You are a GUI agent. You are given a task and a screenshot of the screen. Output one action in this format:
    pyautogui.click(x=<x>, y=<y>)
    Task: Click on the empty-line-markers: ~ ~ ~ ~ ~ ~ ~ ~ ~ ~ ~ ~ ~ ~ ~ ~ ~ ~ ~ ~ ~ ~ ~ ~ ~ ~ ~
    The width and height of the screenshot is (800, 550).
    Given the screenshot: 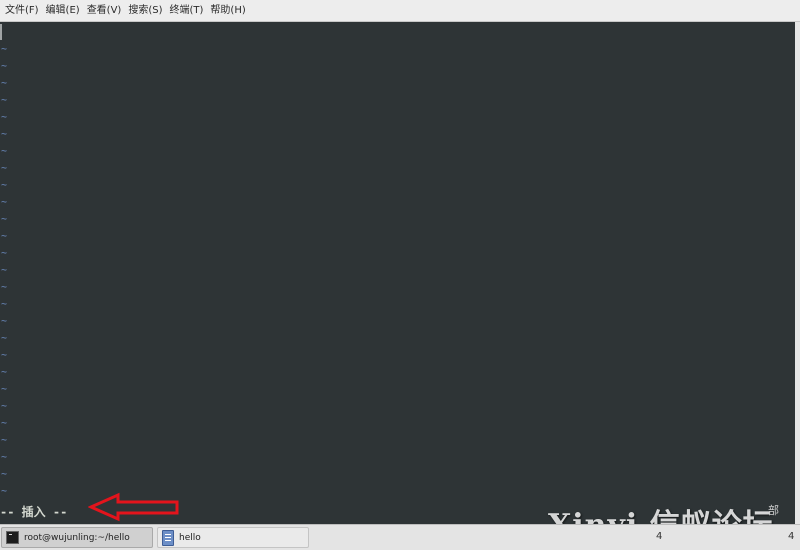 What is the action you would take?
    pyautogui.click(x=3, y=270)
    